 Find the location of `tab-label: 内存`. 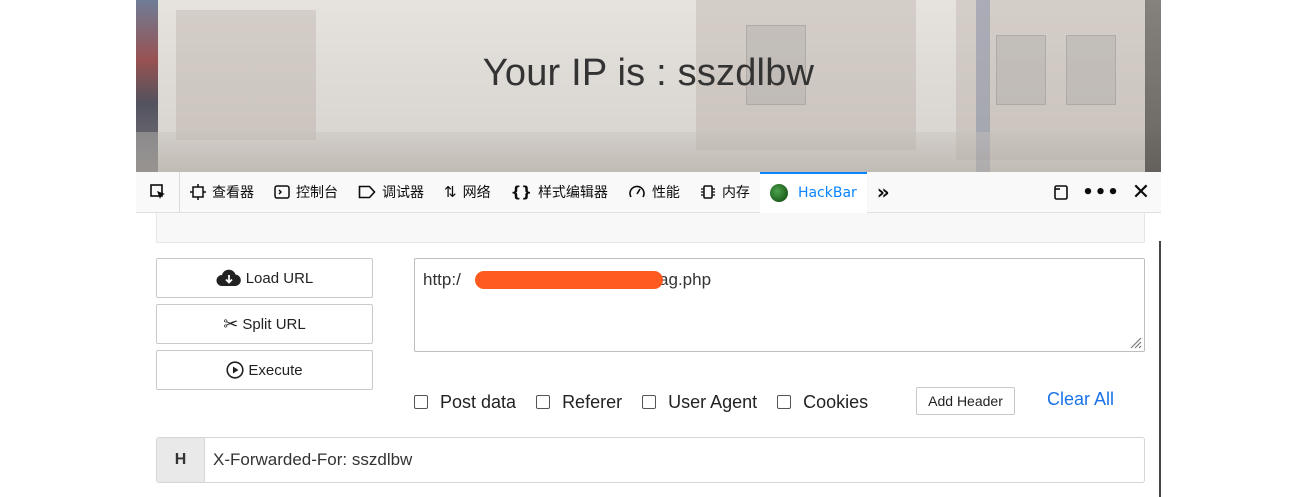

tab-label: 内存 is located at coordinates (735, 193).